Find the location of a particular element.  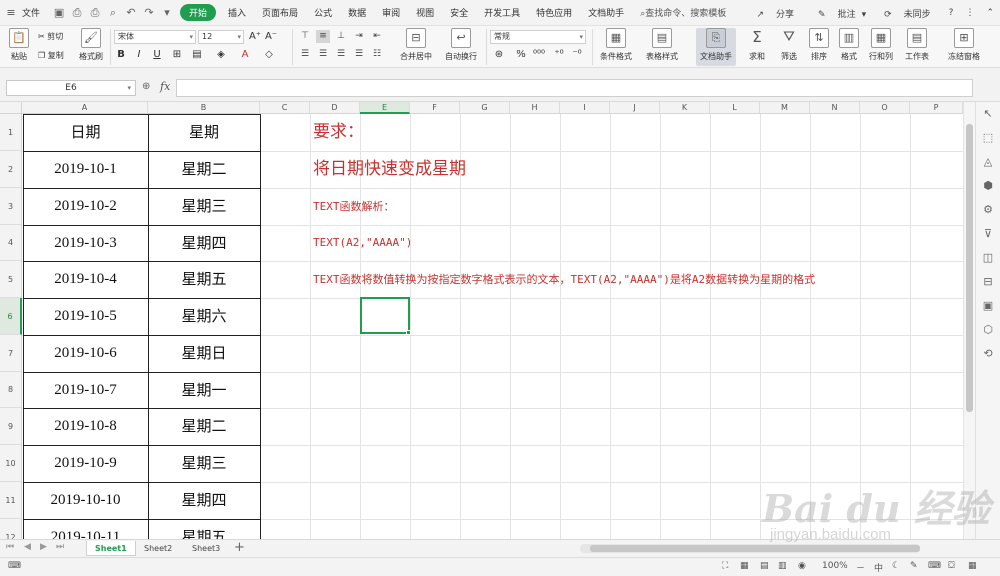

vertical-scroll-thumb is located at coordinates (969, 268).